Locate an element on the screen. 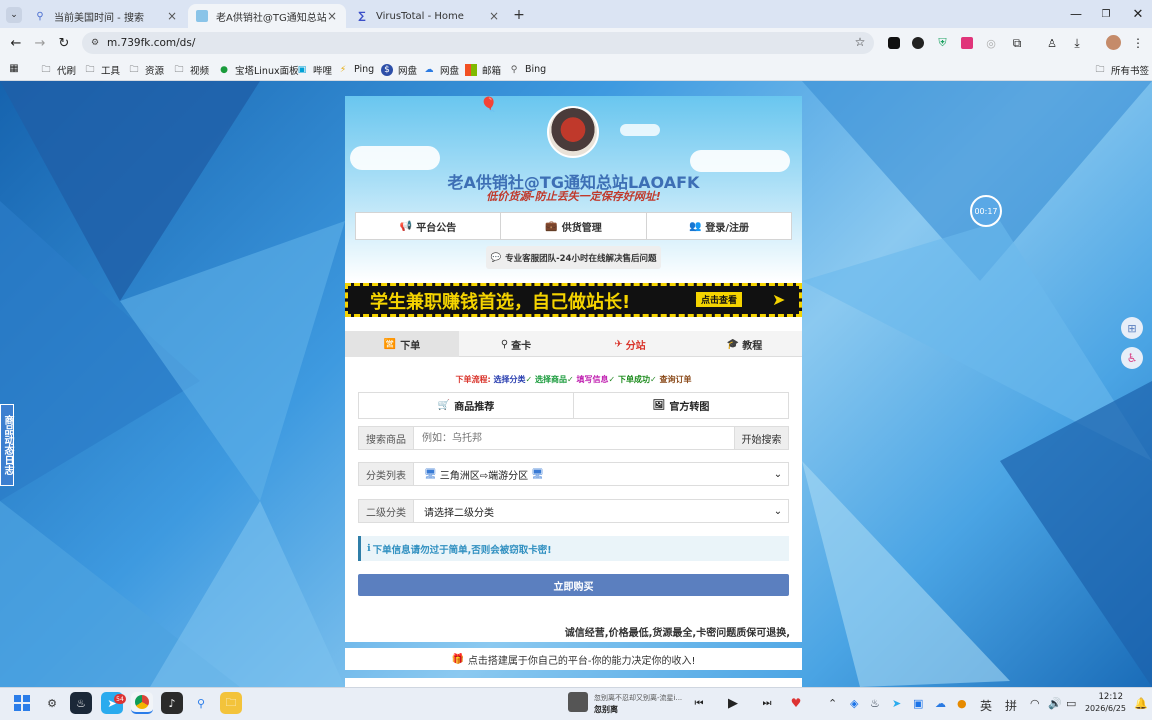 Image resolution: width=1152 pixels, height=720 pixels. address-bar is located at coordinates (478, 43).